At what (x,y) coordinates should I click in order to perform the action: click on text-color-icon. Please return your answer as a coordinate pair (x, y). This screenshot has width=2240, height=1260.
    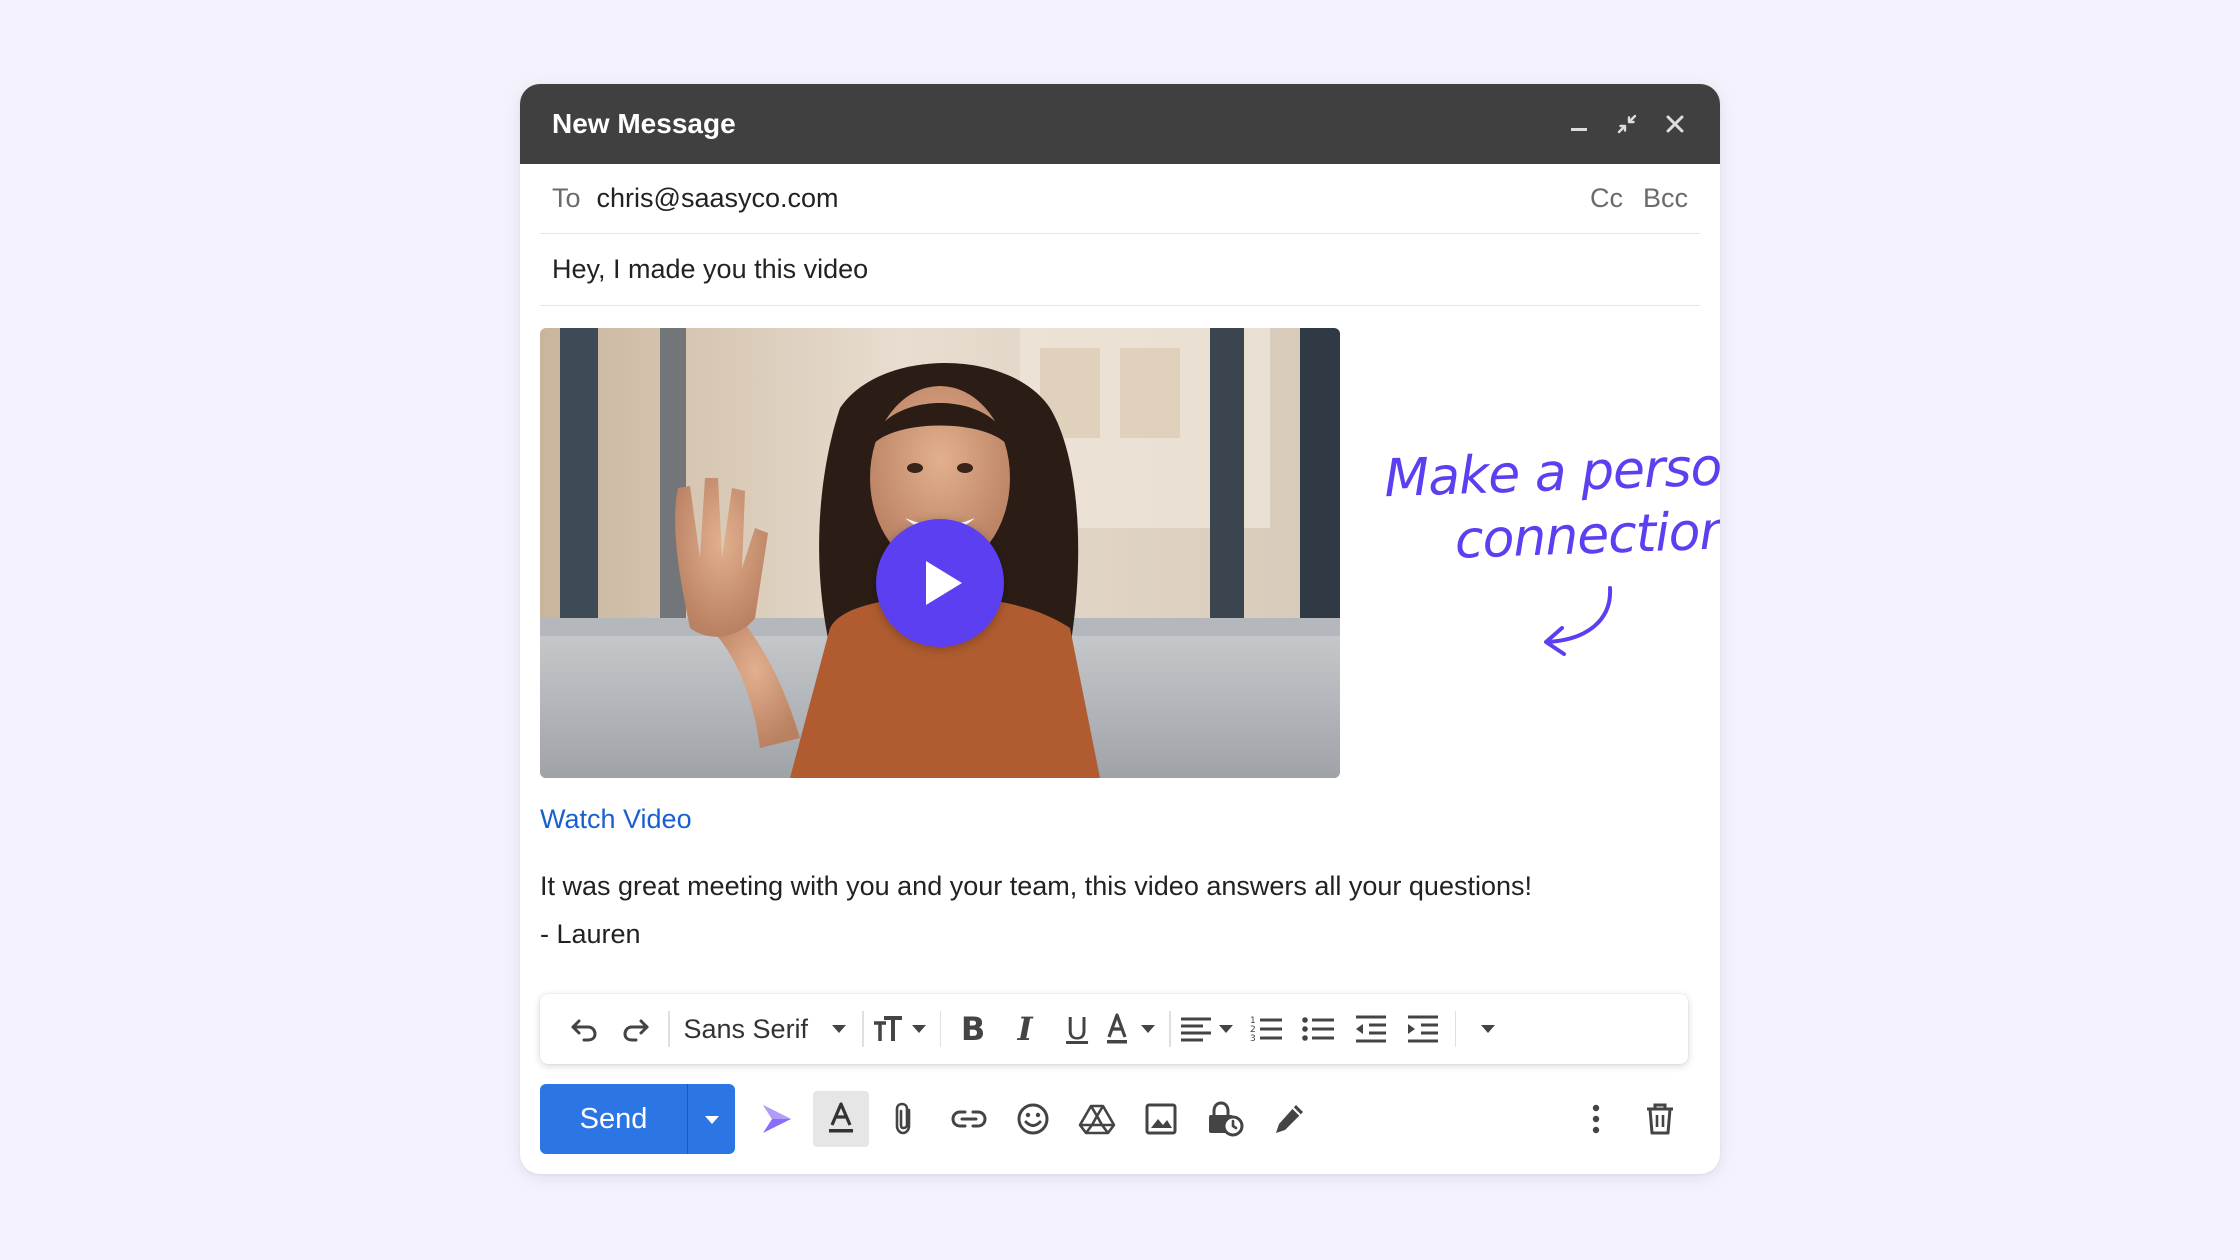
    Looking at the image, I should click on (1131, 1028).